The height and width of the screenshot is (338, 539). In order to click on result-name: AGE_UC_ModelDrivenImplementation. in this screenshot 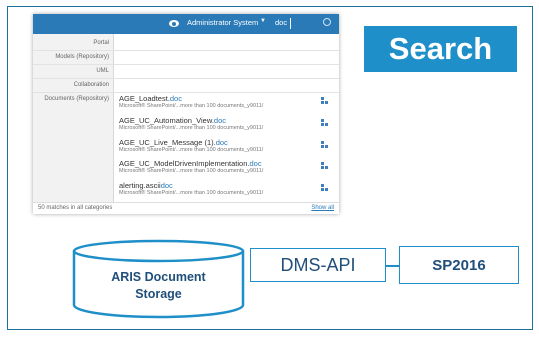, I will do `click(184, 163)`.